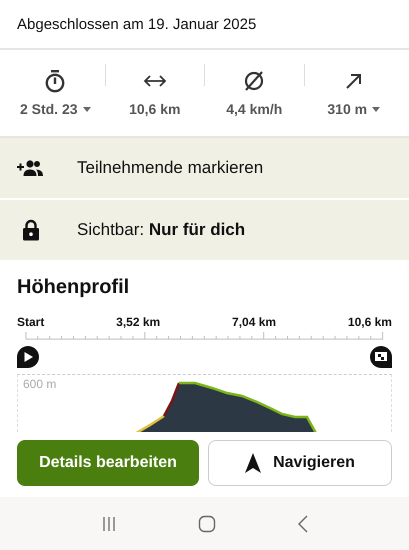 Image resolution: width=409 pixels, height=550 pixels. What do you see at coordinates (31, 168) in the screenshot?
I see `add-people-icon` at bounding box center [31, 168].